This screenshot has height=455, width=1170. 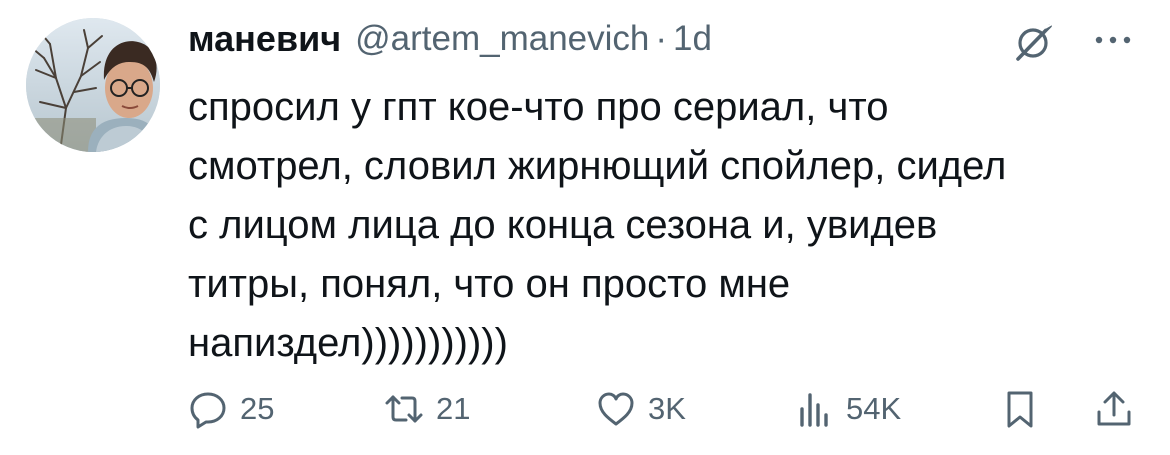 I want to click on bookmark-icon, so click(x=1020, y=409).